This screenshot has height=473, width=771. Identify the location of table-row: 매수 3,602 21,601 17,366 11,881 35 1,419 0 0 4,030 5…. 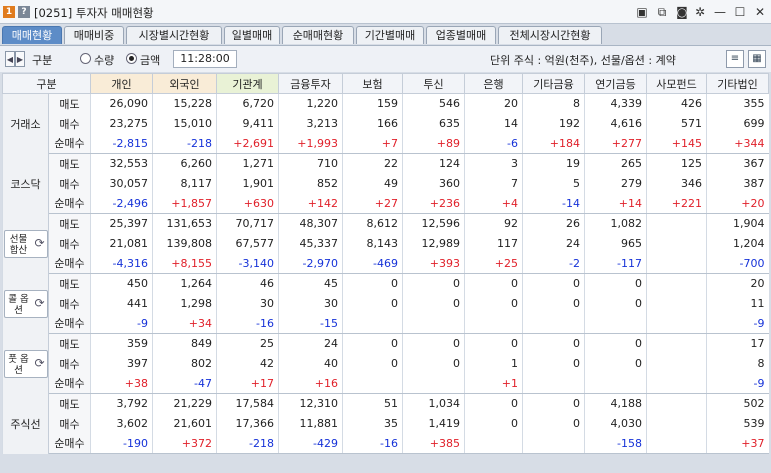
(386, 423).